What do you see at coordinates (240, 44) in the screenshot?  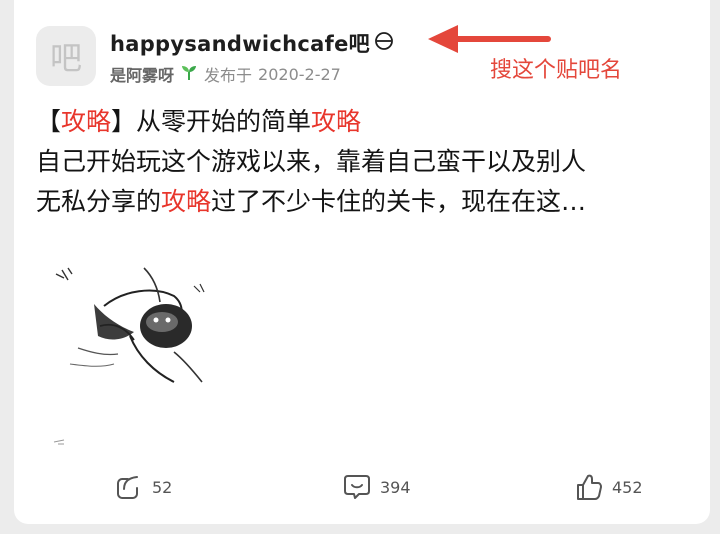 I see `forum-name: happysandwichcafe吧` at bounding box center [240, 44].